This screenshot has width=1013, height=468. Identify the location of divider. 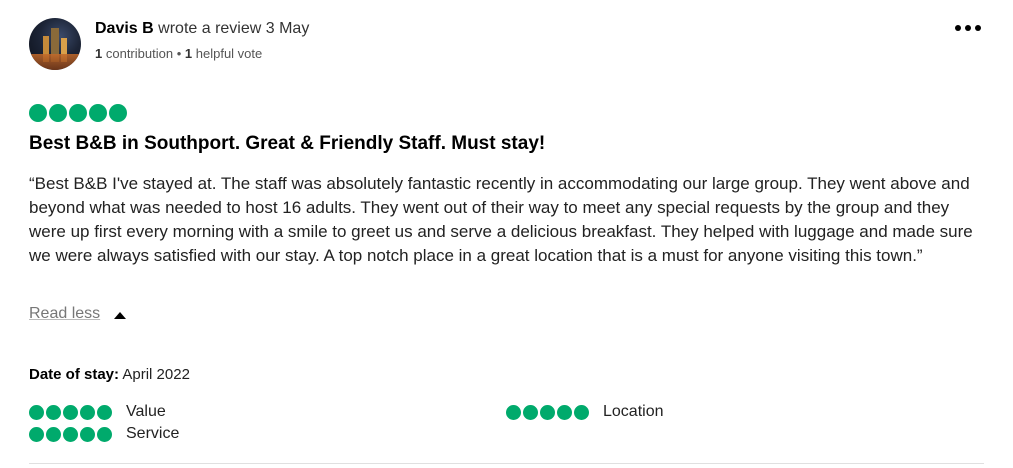
(506, 463).